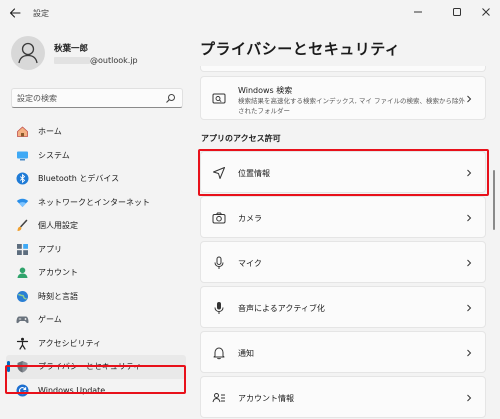 This screenshot has height=419, width=500. Describe the element at coordinates (96, 156) in the screenshot. I see `sidebar-item-system: システム` at that location.